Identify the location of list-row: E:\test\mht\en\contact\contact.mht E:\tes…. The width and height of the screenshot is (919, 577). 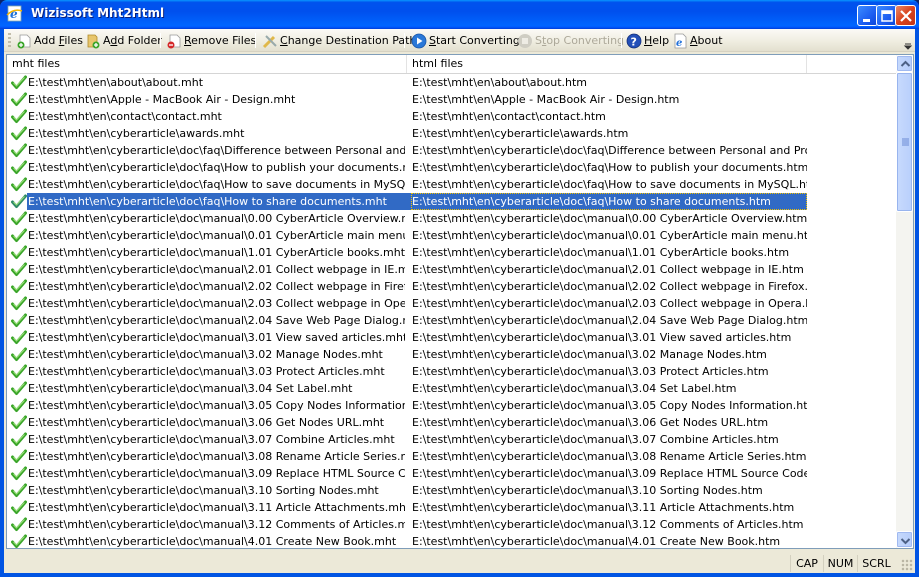
(453, 116).